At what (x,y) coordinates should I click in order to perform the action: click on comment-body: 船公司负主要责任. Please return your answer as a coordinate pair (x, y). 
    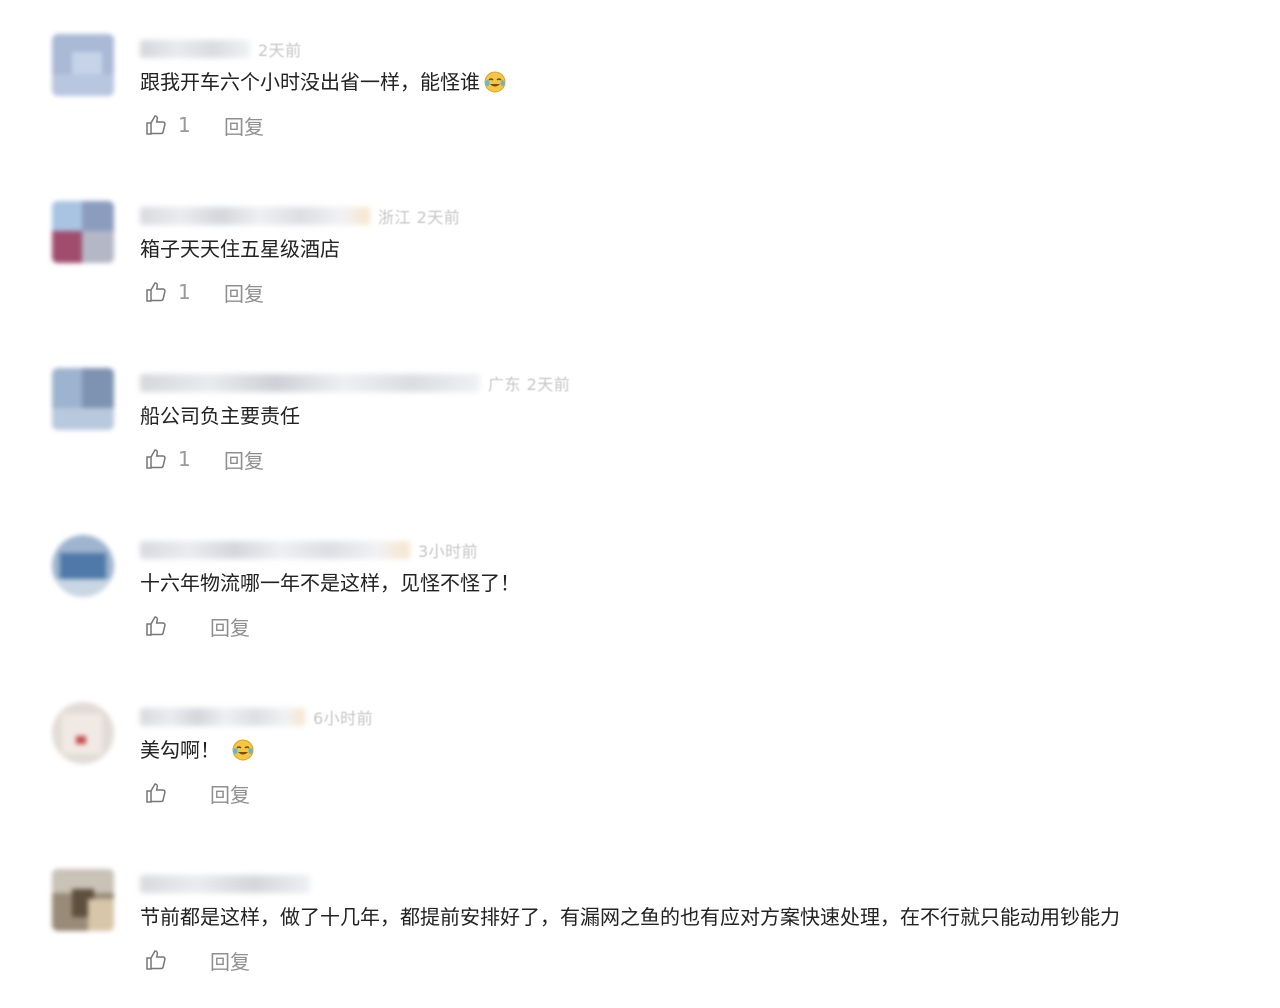
    Looking at the image, I should click on (220, 416).